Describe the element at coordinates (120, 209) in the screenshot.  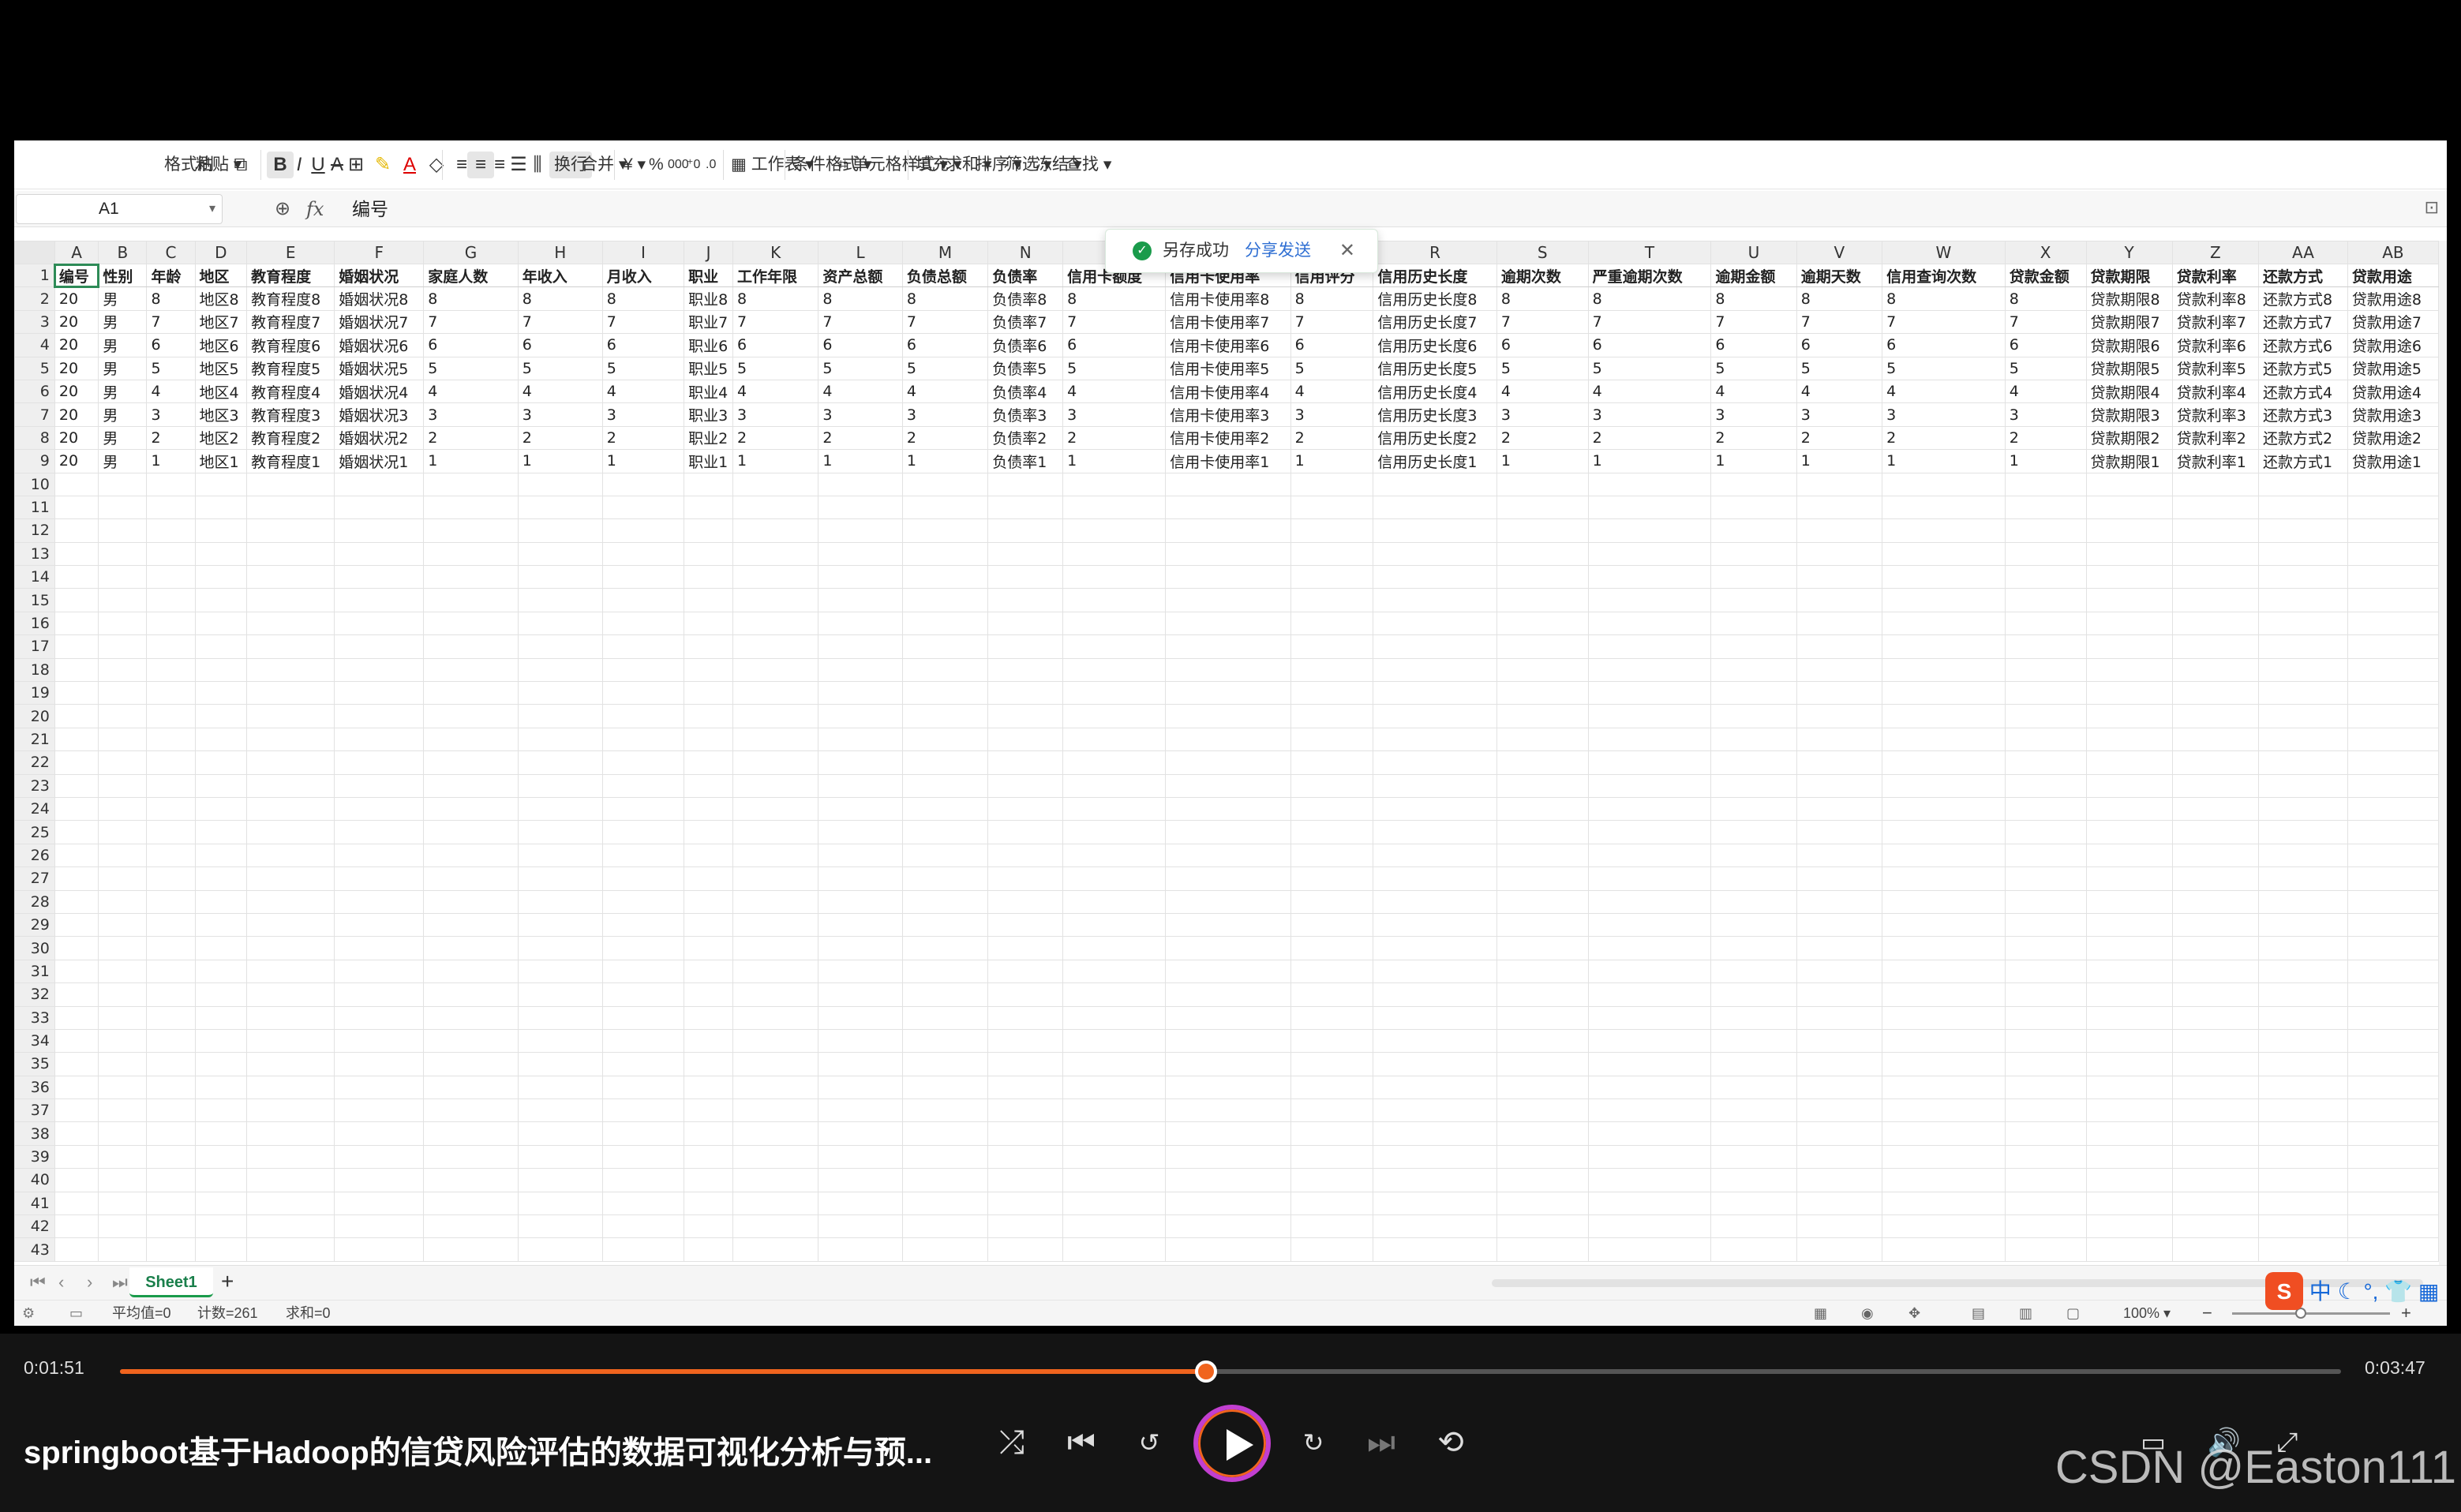
I see `name-box: A1 ▾` at that location.